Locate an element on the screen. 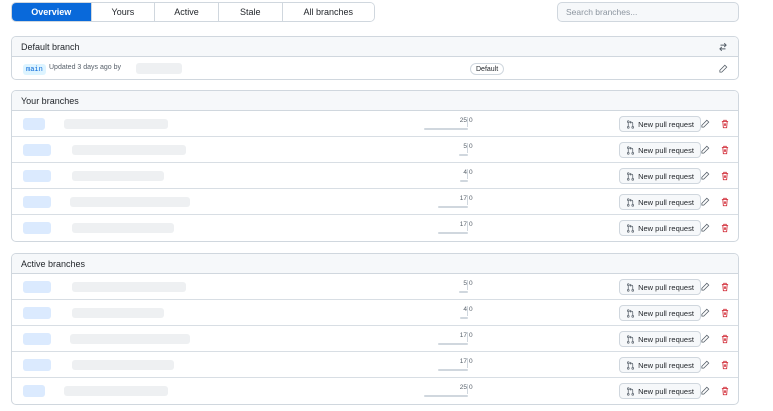 Image resolution: width=773 pixels, height=411 pixels. branch-filter-tabs: Overview Yours Active Stale All branches is located at coordinates (193, 12).